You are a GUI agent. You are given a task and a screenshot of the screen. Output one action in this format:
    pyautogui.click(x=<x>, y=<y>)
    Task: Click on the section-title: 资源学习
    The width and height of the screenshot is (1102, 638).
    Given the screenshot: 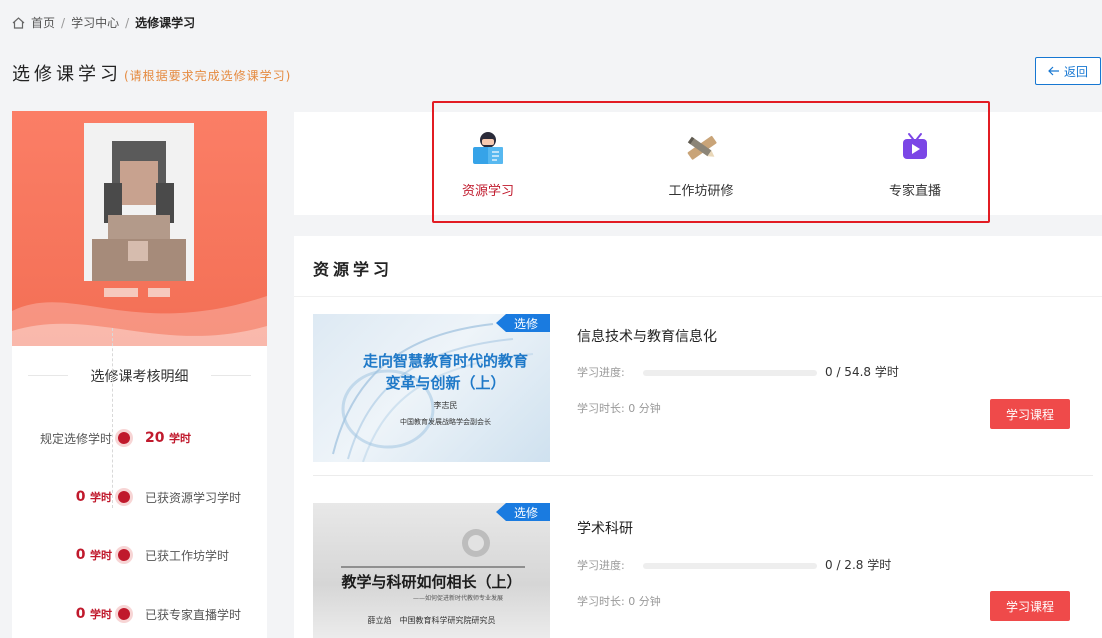 What is the action you would take?
    pyautogui.click(x=353, y=269)
    